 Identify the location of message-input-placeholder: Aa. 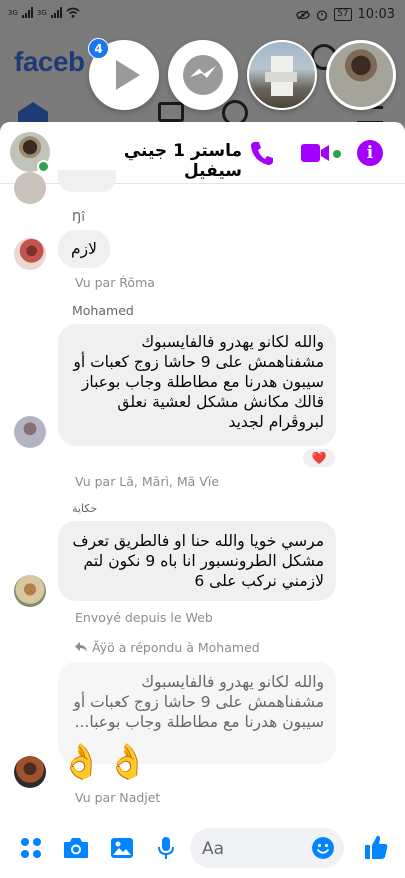
(213, 849).